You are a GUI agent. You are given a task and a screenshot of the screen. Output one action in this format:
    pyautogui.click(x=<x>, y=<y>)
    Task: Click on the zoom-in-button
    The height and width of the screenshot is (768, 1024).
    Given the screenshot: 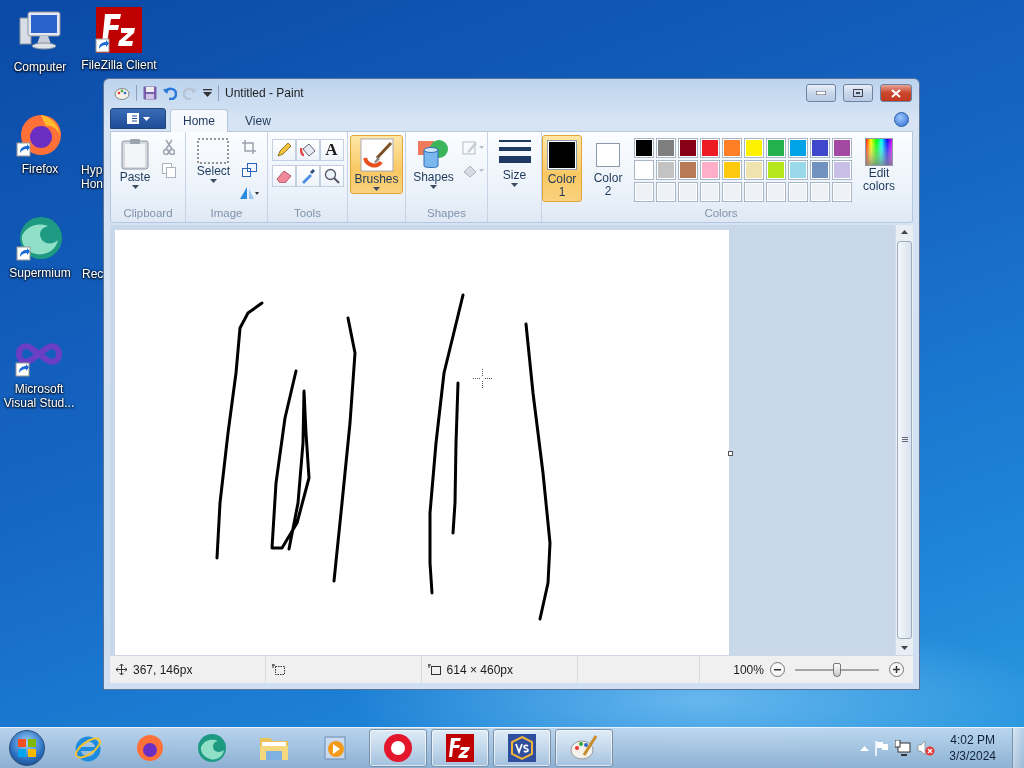 What is the action you would take?
    pyautogui.click(x=896, y=669)
    